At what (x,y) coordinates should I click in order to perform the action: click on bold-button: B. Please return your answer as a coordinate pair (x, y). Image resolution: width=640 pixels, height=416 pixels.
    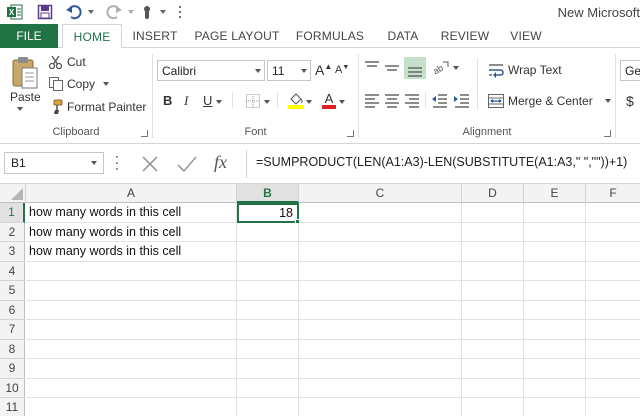
    Looking at the image, I should click on (167, 100).